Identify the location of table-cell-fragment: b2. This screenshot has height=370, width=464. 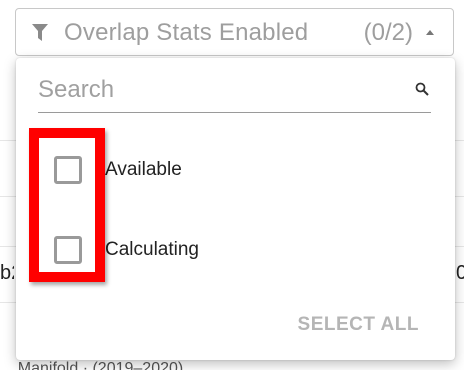
(7, 273).